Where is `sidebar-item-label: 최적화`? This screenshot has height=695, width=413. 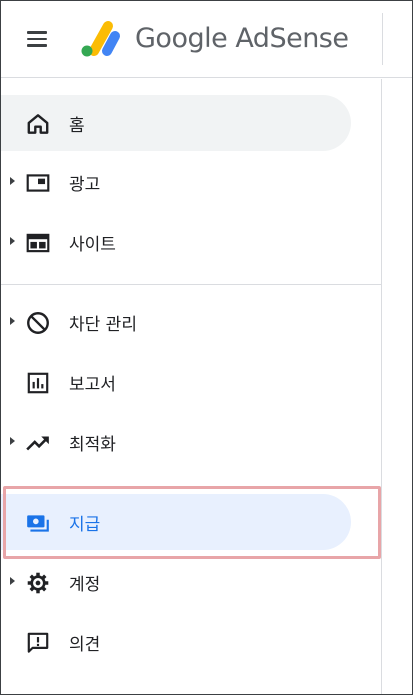 sidebar-item-label: 최적화 is located at coordinates (92, 445).